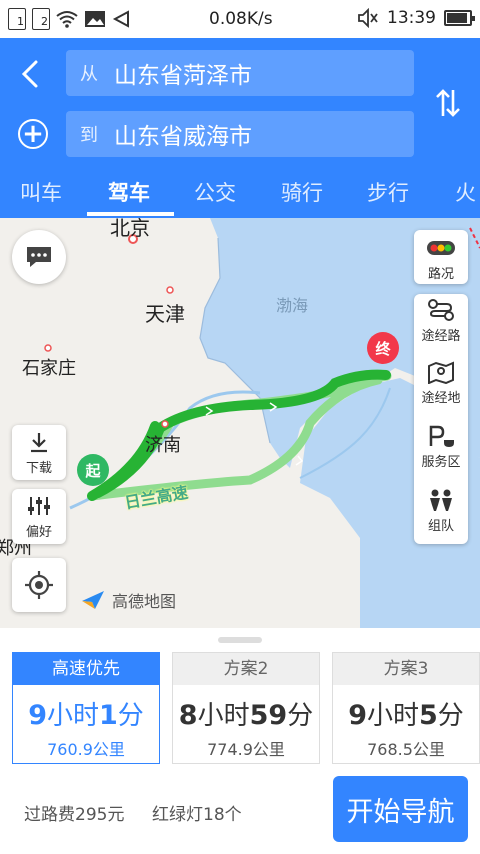 This screenshot has width=480, height=854. What do you see at coordinates (441, 419) in the screenshot?
I see `map-tools-panel: 途经路 途经地 服务区 组队` at bounding box center [441, 419].